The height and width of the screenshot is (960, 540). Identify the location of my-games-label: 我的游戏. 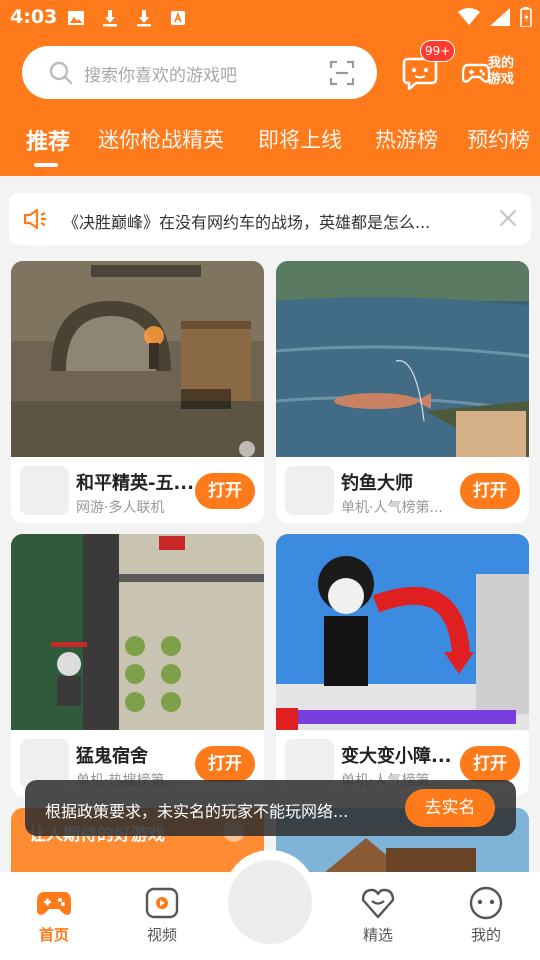
(501, 71).